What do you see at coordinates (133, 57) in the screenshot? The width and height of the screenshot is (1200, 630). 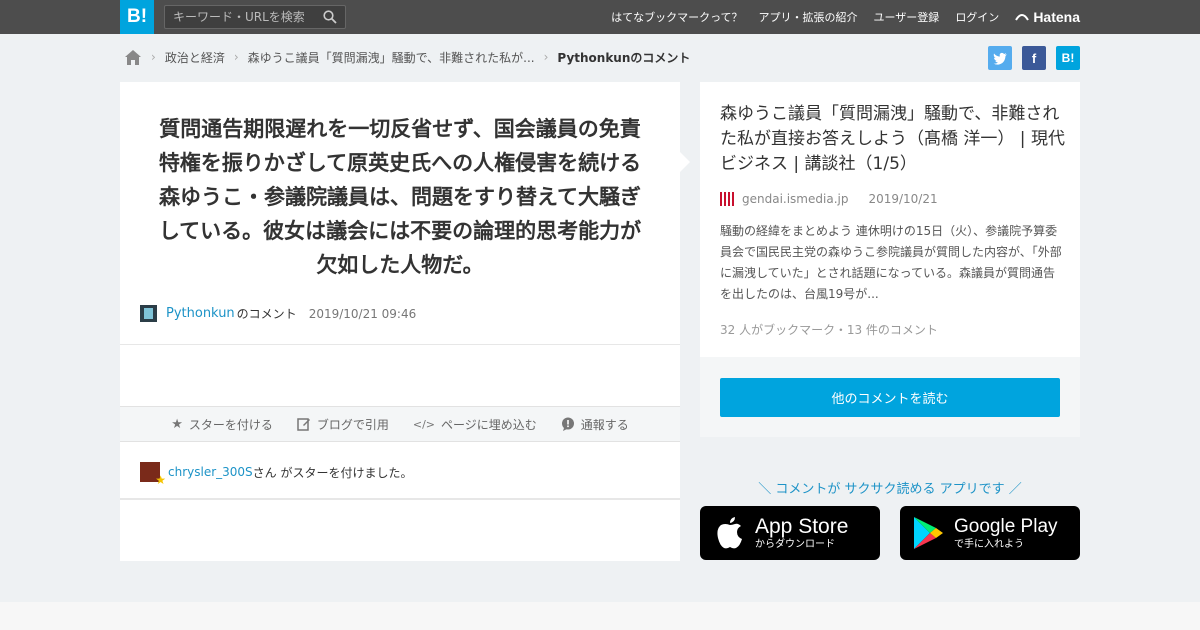 I see `home-icon` at bounding box center [133, 57].